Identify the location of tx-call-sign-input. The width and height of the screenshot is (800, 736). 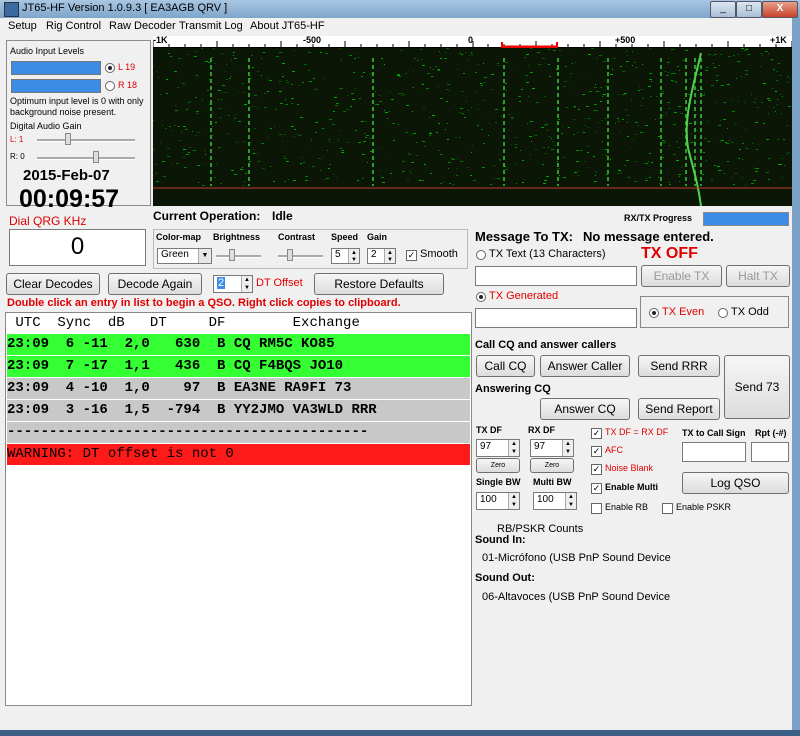
(714, 452).